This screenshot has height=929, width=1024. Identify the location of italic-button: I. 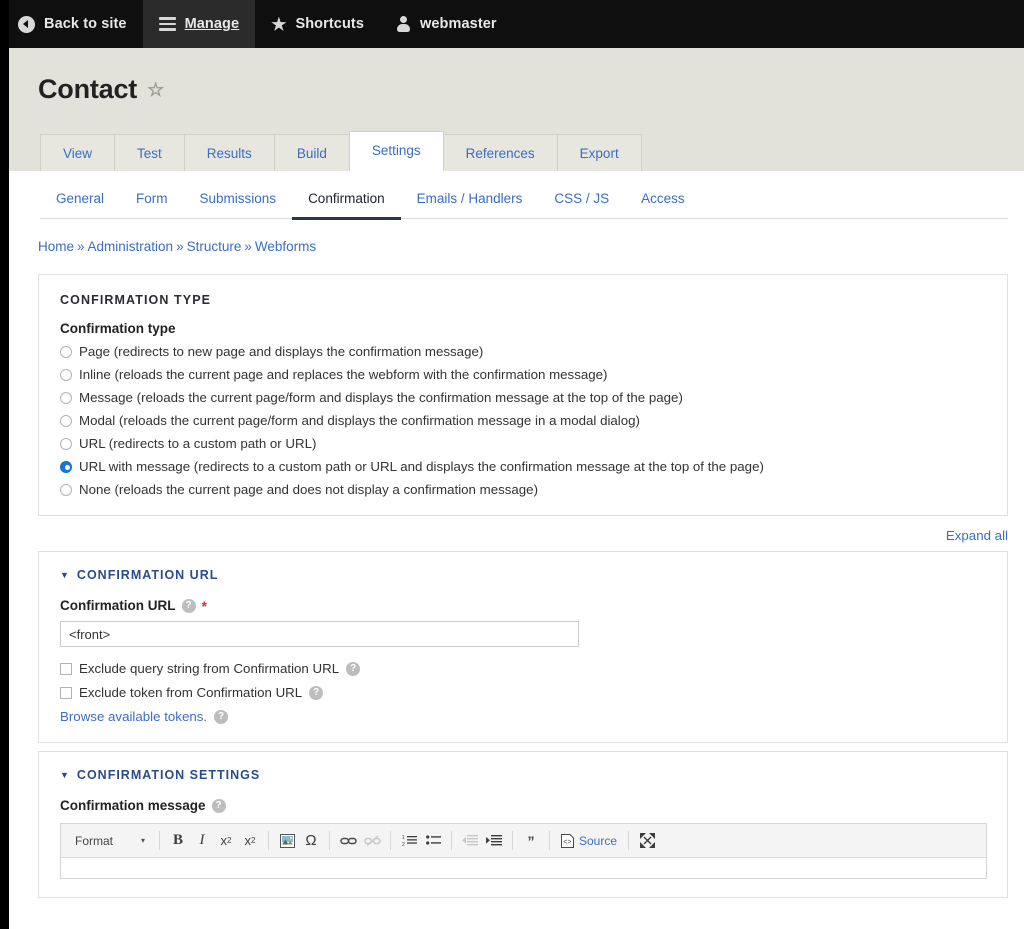
(202, 841).